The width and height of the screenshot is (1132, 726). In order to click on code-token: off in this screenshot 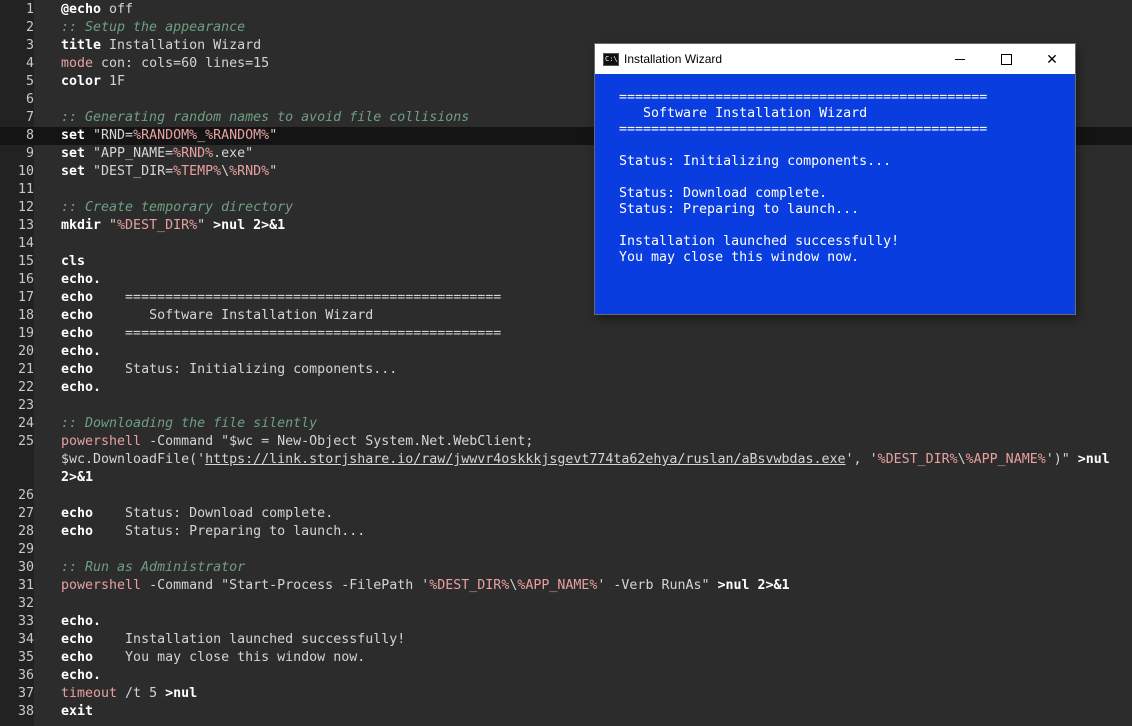, I will do `click(117, 9)`.